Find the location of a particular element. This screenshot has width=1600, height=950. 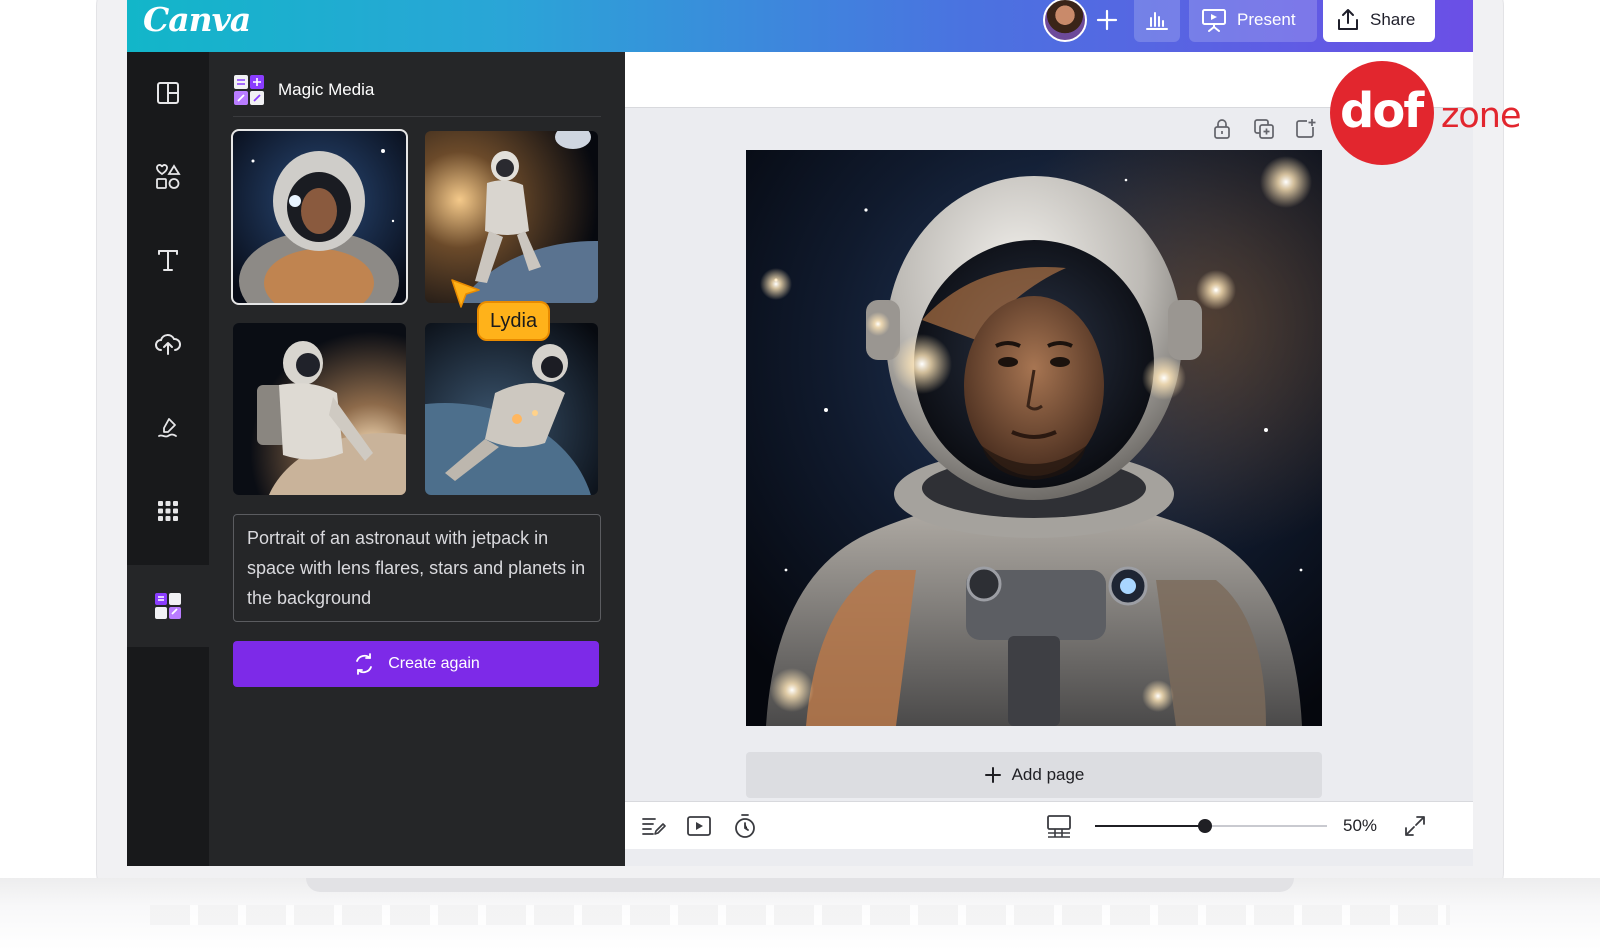

rail-item-design is located at coordinates (168, 93).